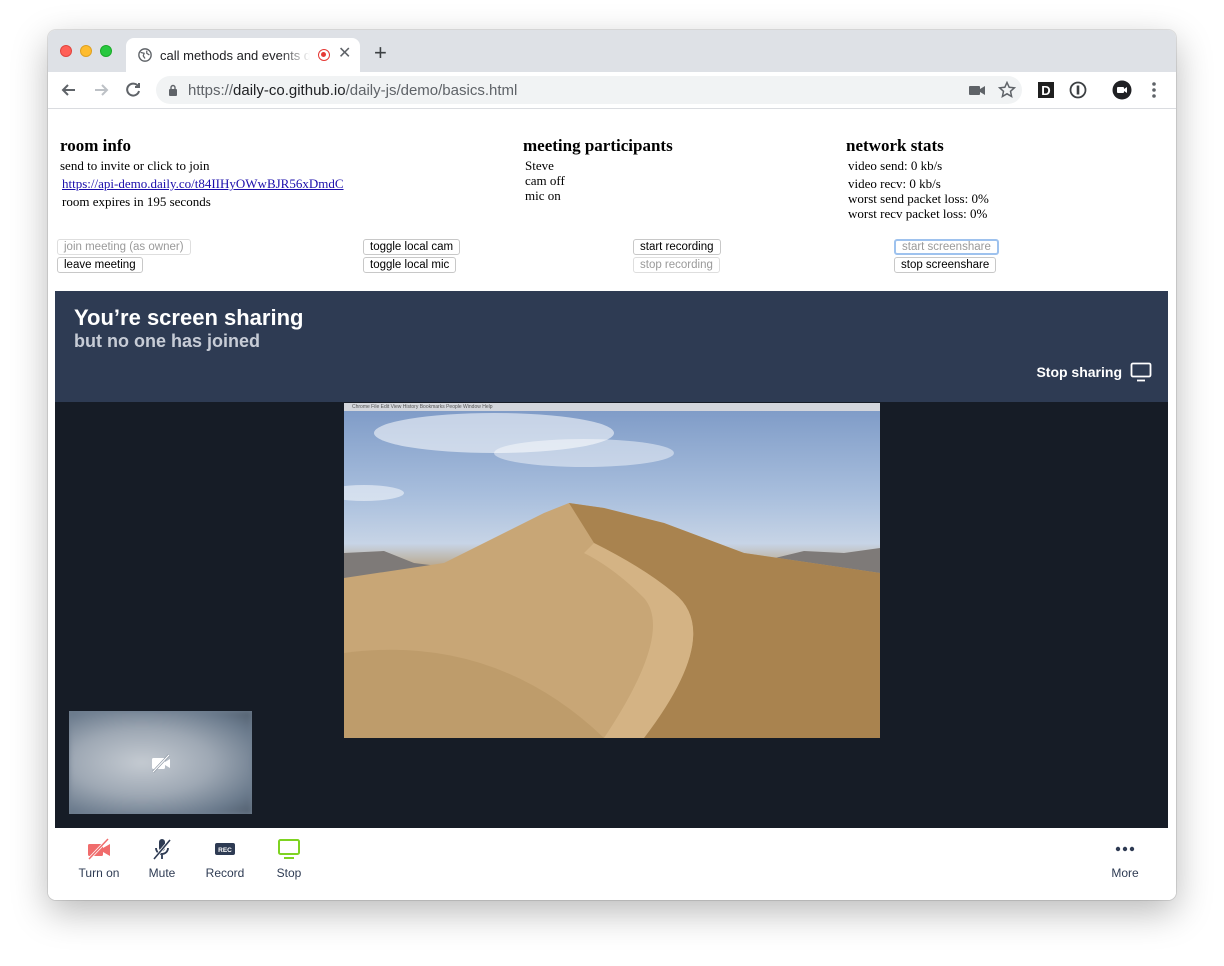 Image resolution: width=1224 pixels, height=966 pixels. I want to click on browser-menu-icon, so click(1154, 90).